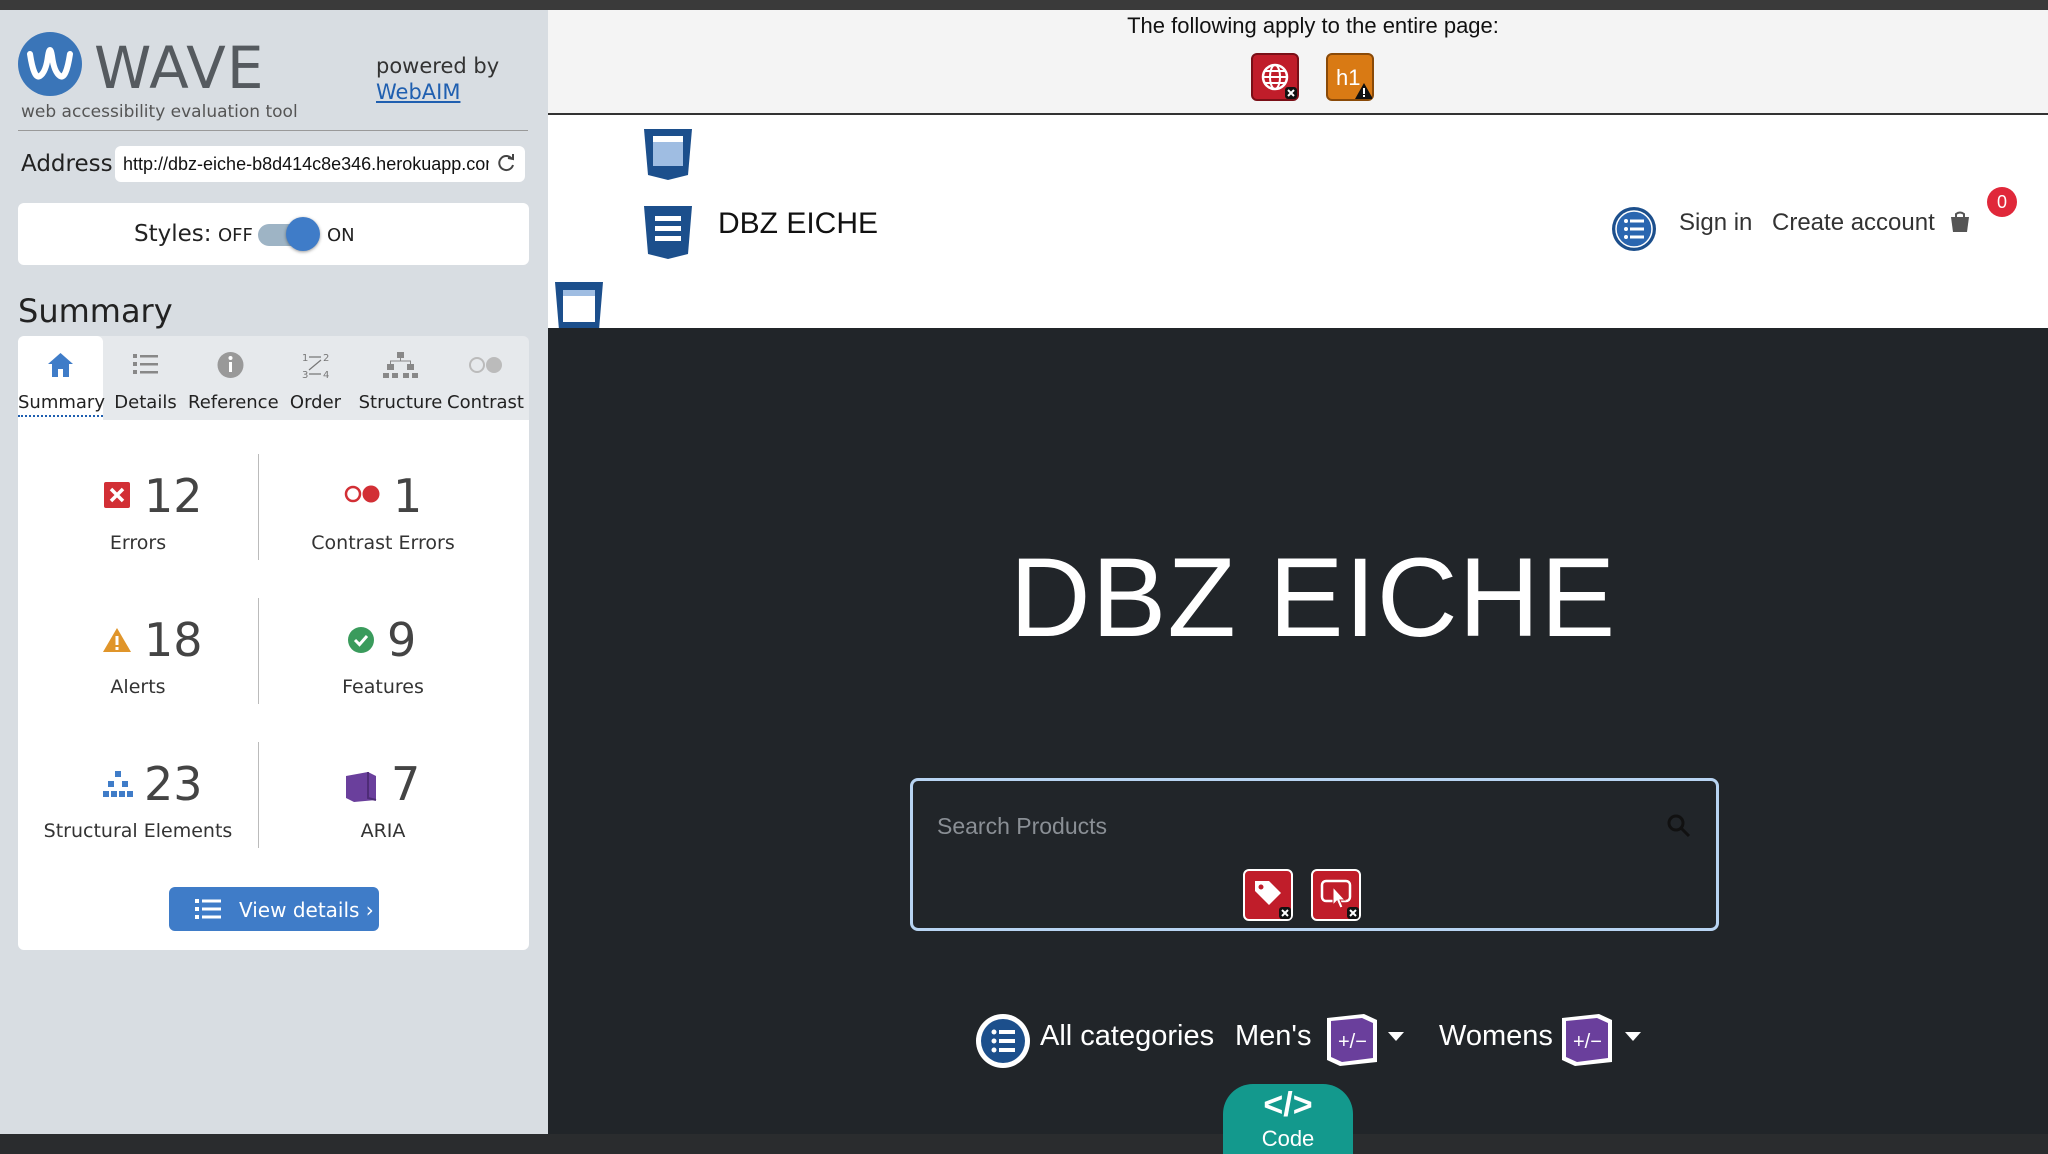  I want to click on cart-icon, so click(1960, 222).